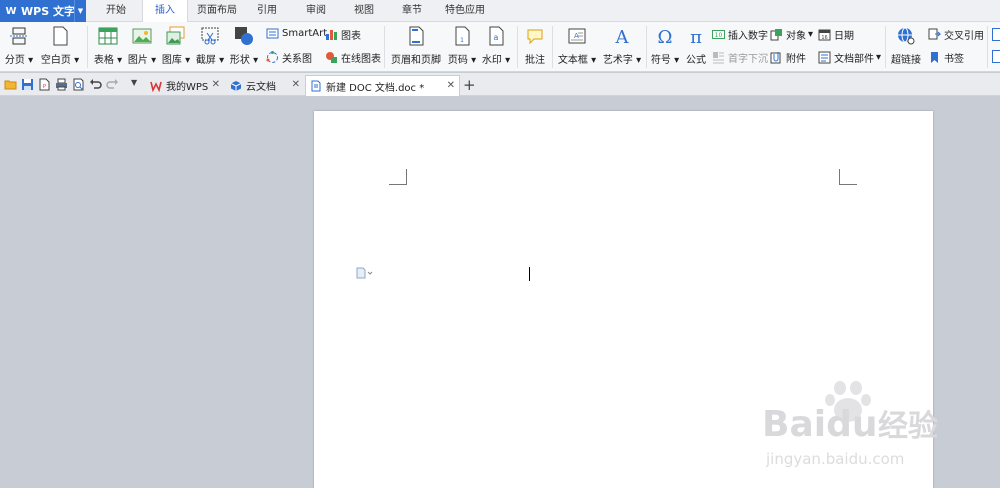 The image size is (1000, 488). I want to click on tab-page-layout: 页面布局, so click(217, 11).